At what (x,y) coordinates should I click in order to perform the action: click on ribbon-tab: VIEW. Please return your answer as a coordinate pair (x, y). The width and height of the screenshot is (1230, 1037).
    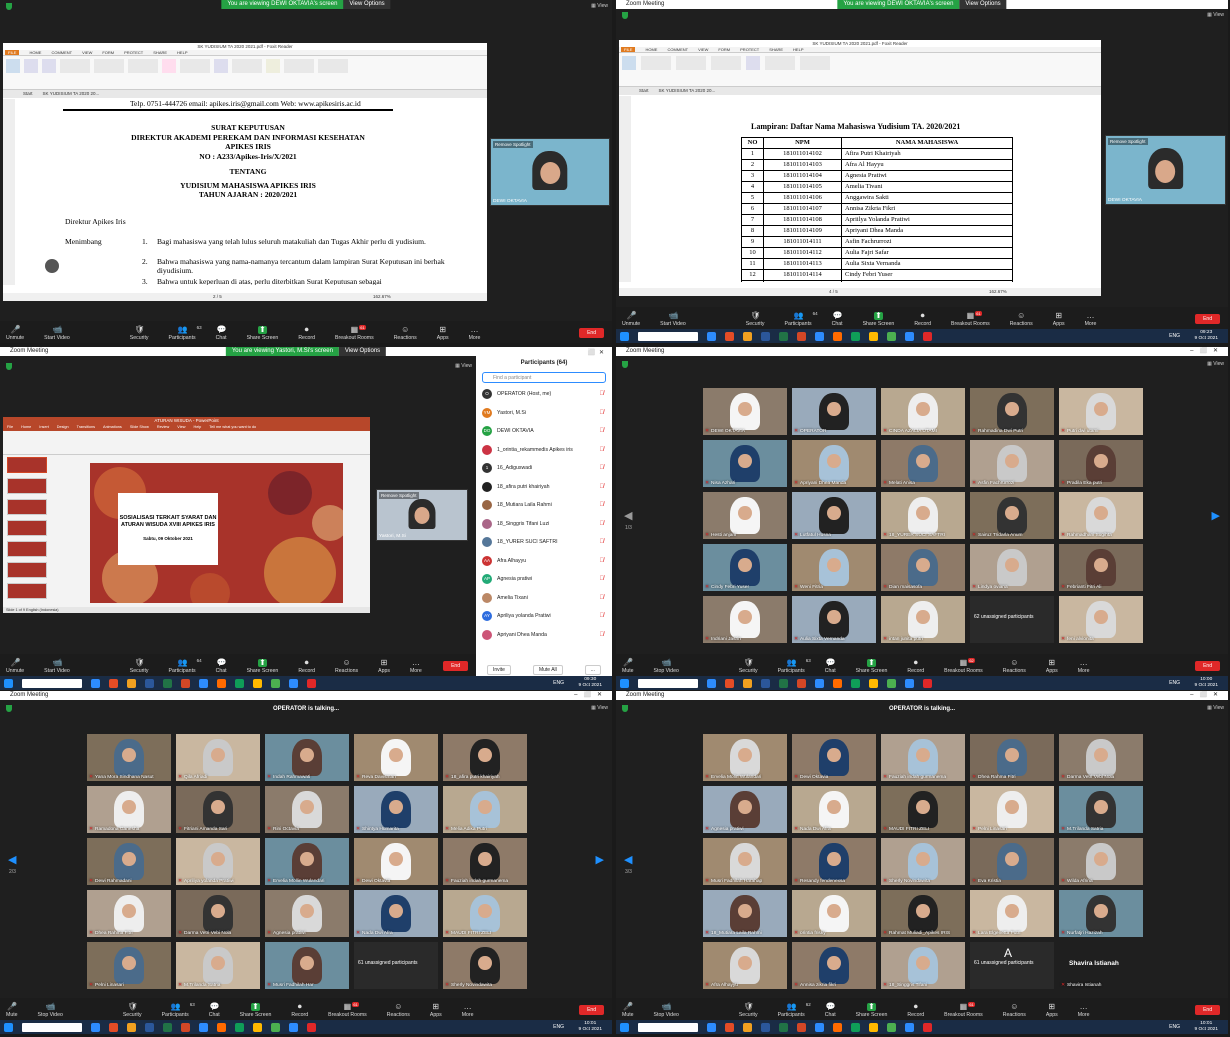
    Looking at the image, I should click on (703, 49).